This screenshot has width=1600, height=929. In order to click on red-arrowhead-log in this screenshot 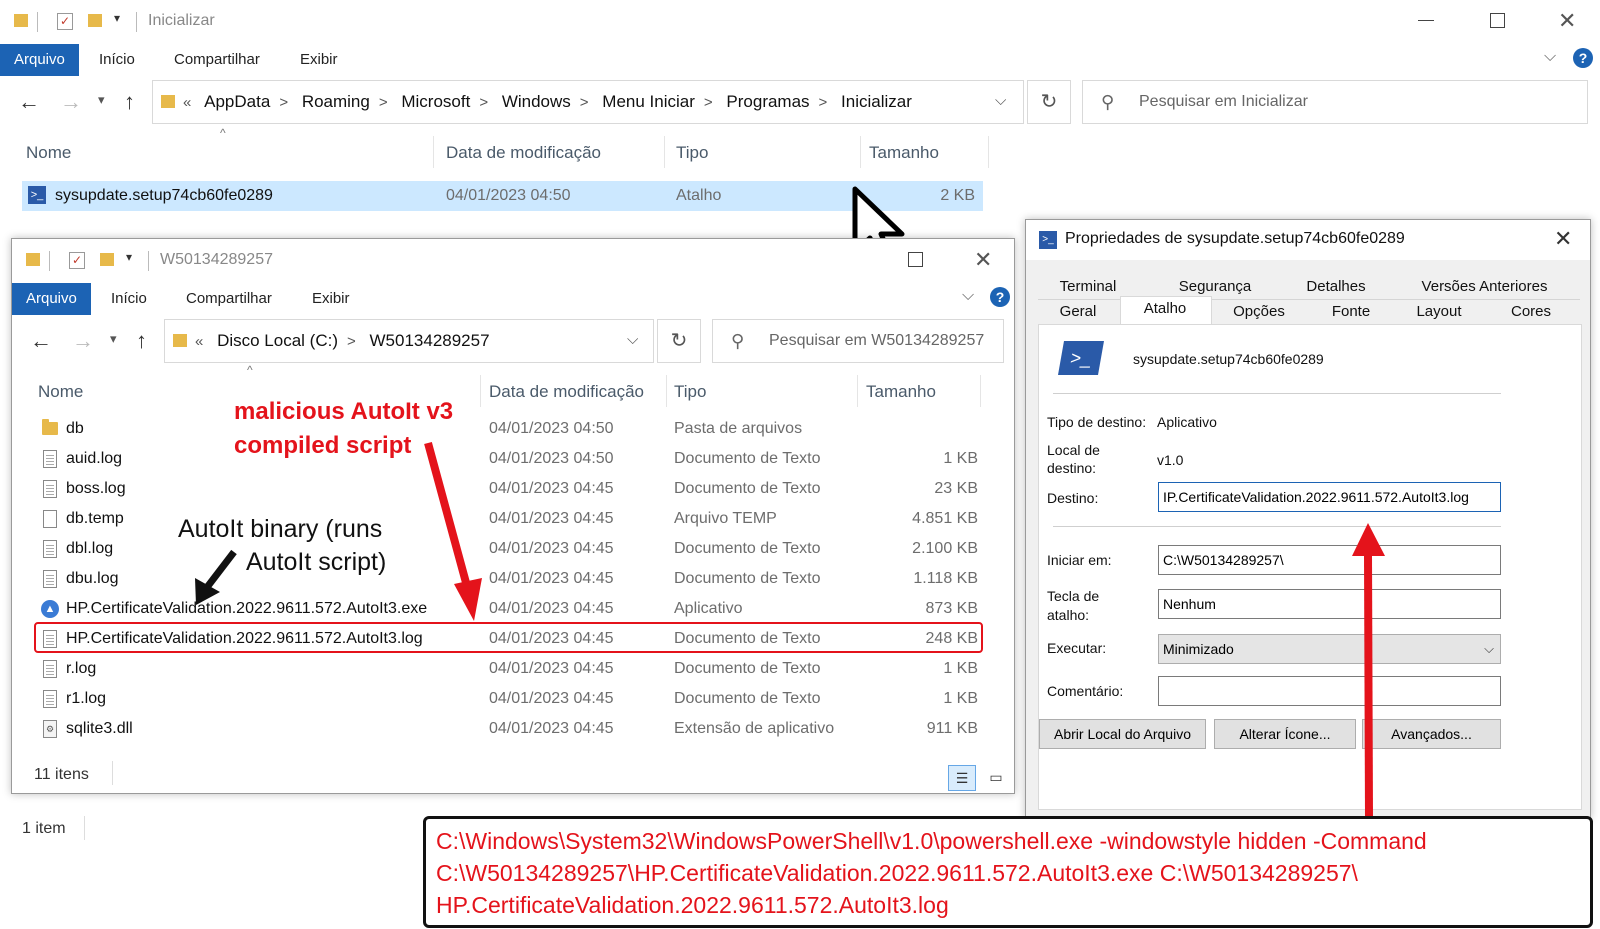, I will do `click(468, 599)`.